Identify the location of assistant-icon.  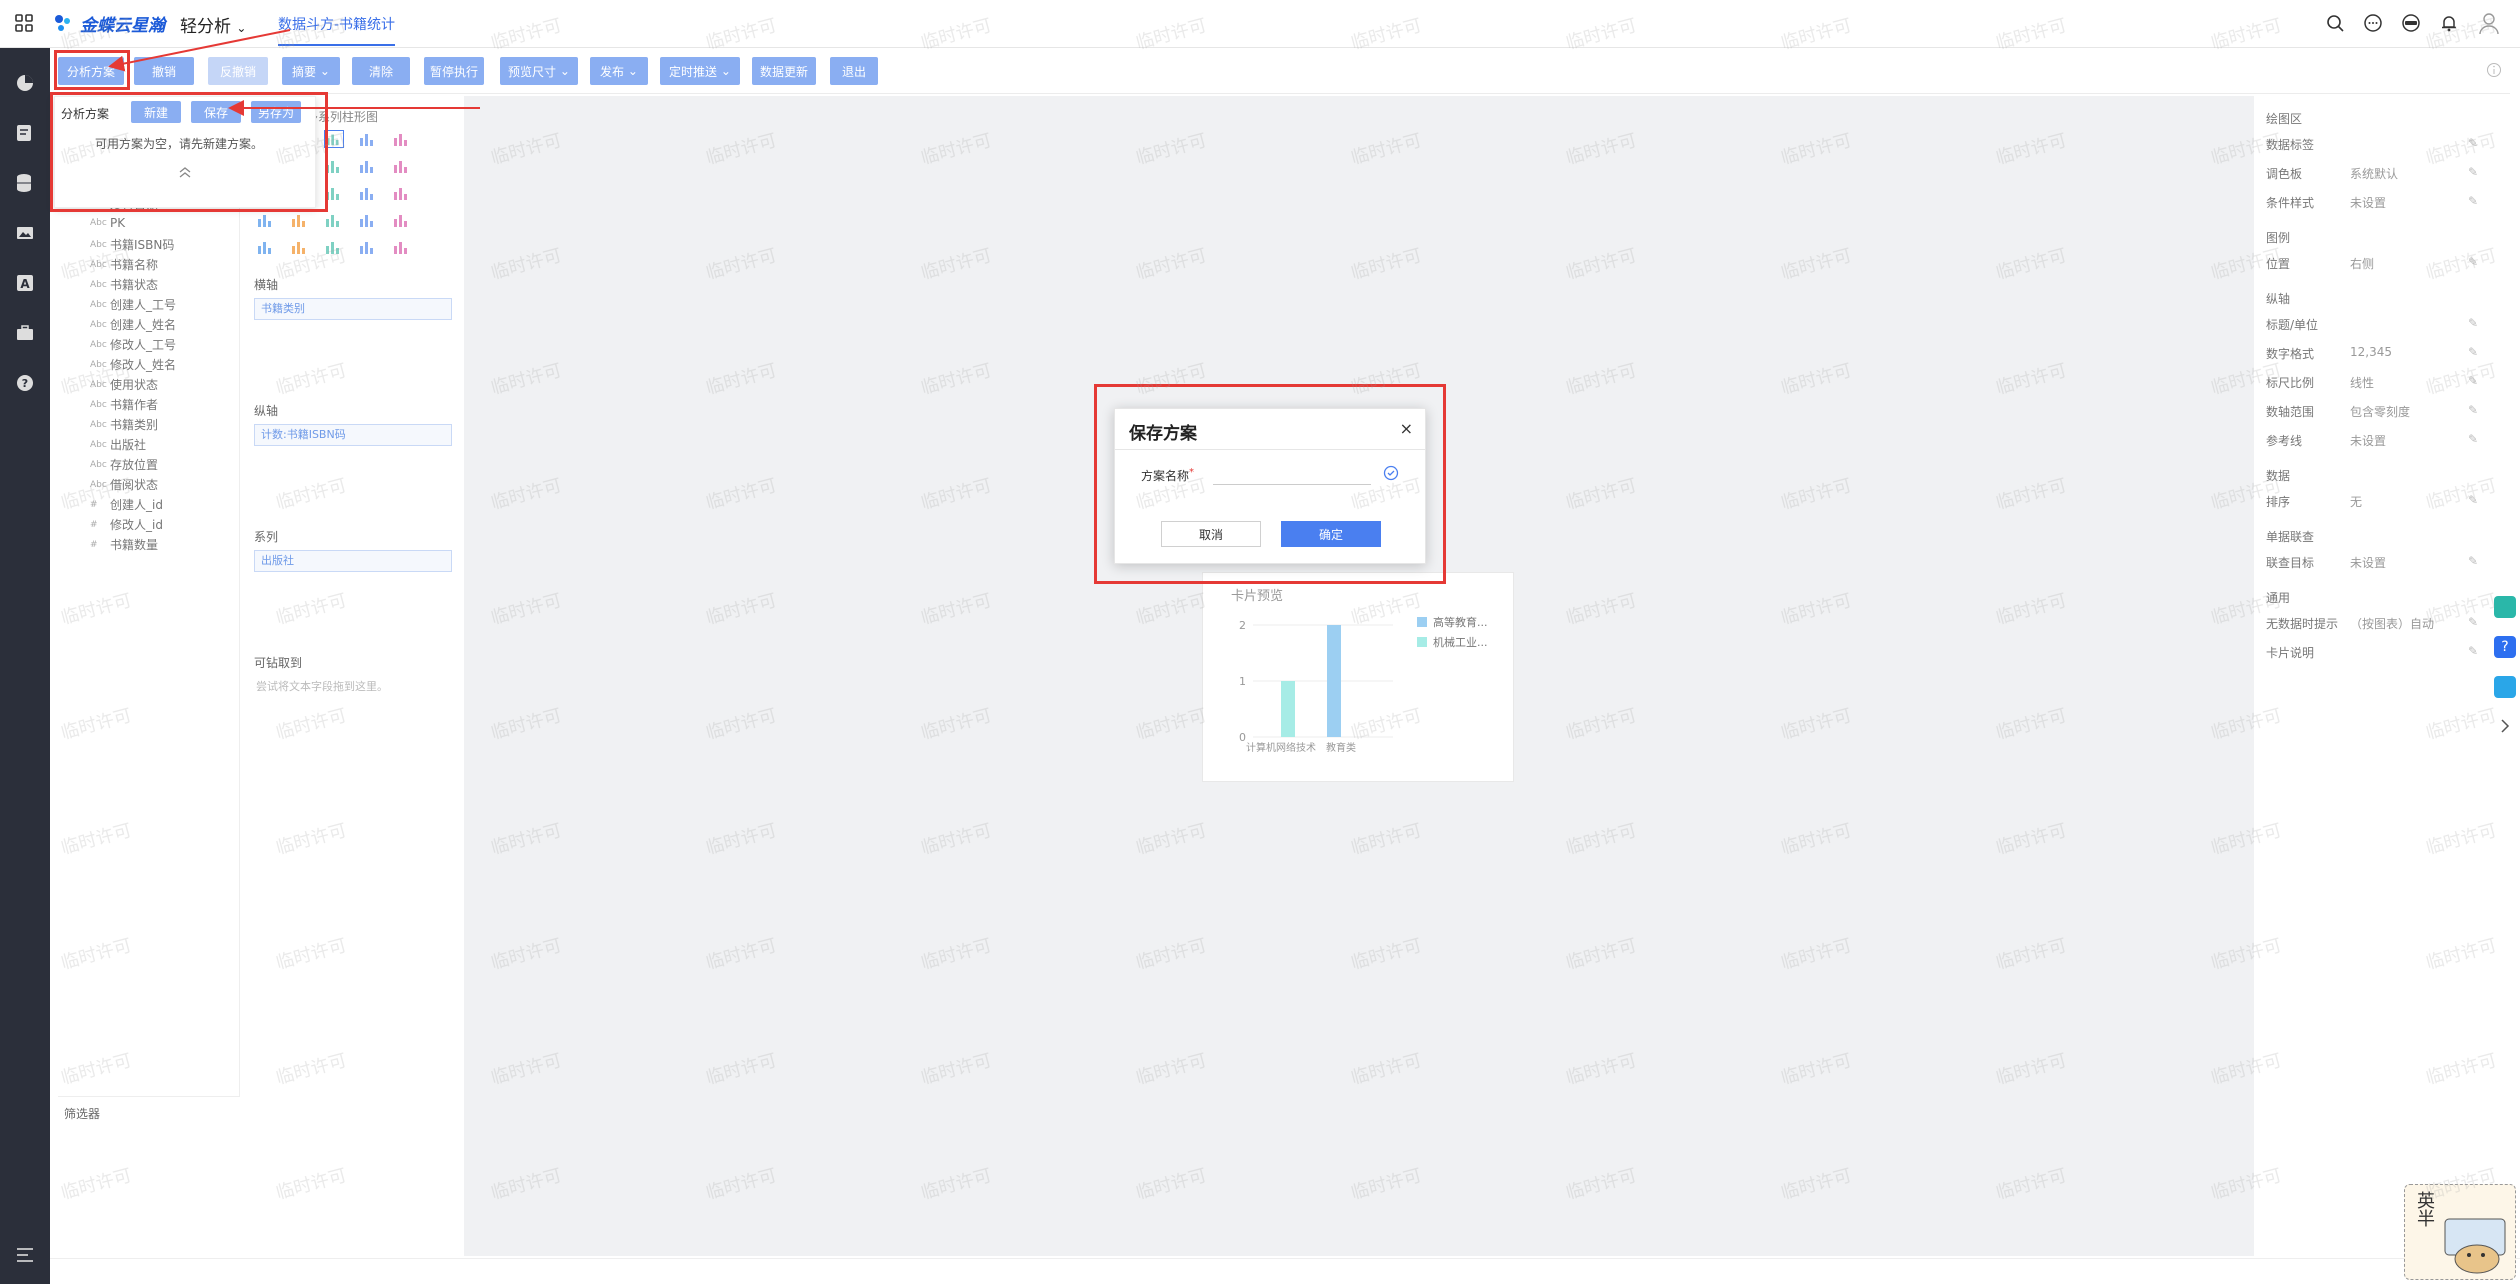
(2505, 607).